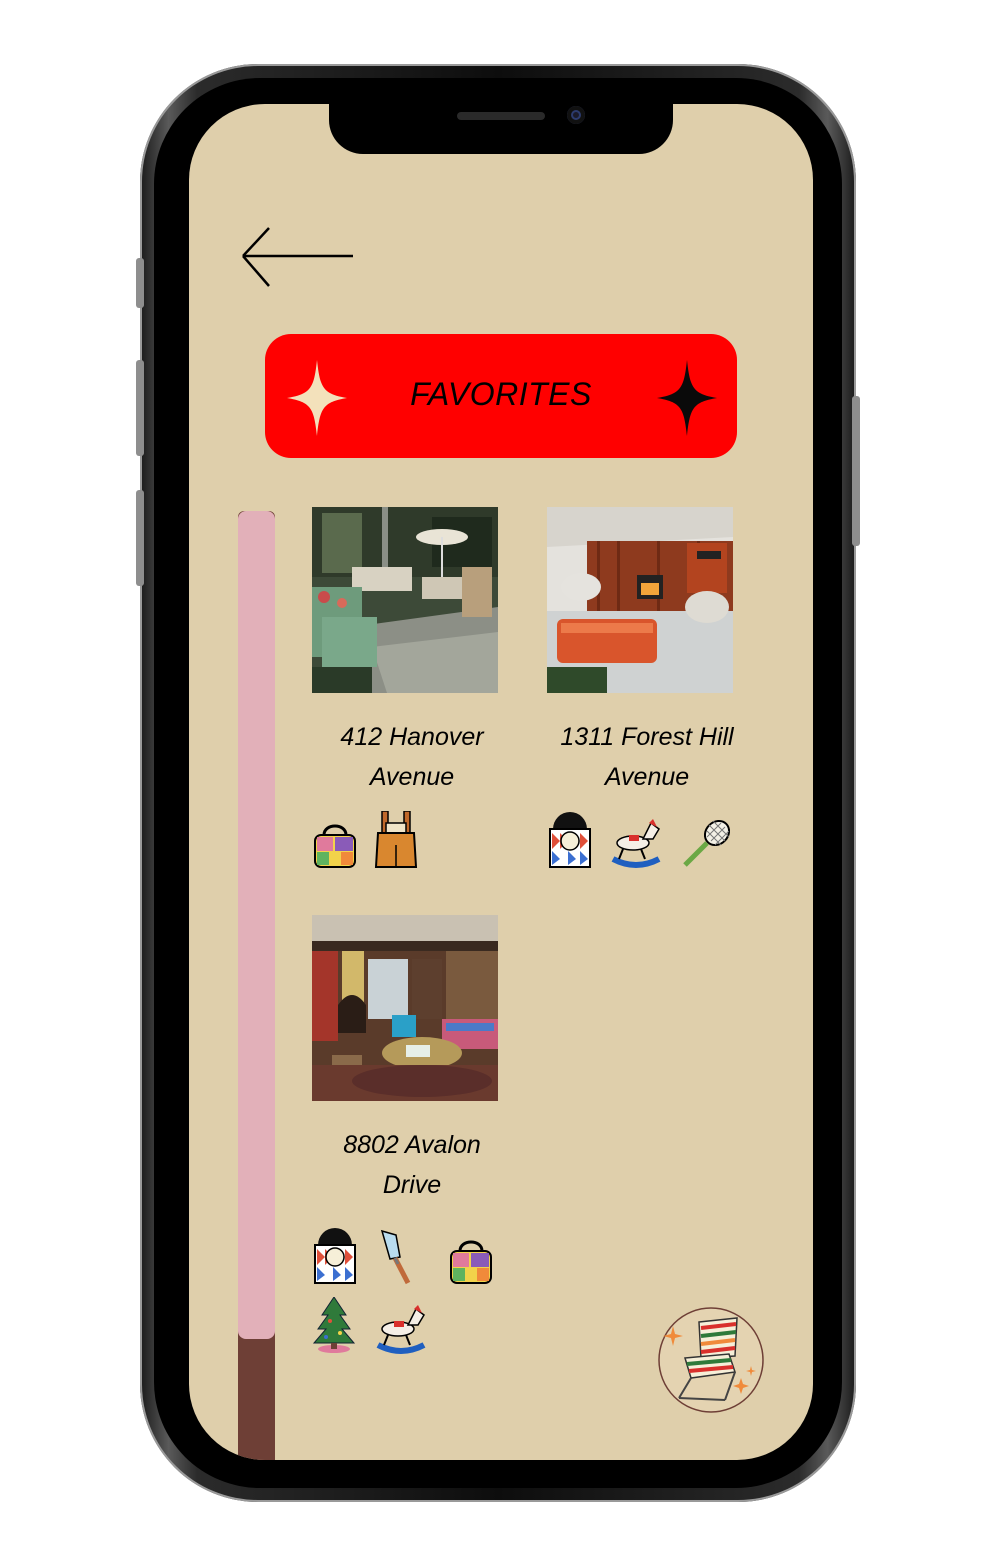 This screenshot has height=1564, width=1000. Describe the element at coordinates (140, 408) in the screenshot. I see `volume-up-button` at that location.